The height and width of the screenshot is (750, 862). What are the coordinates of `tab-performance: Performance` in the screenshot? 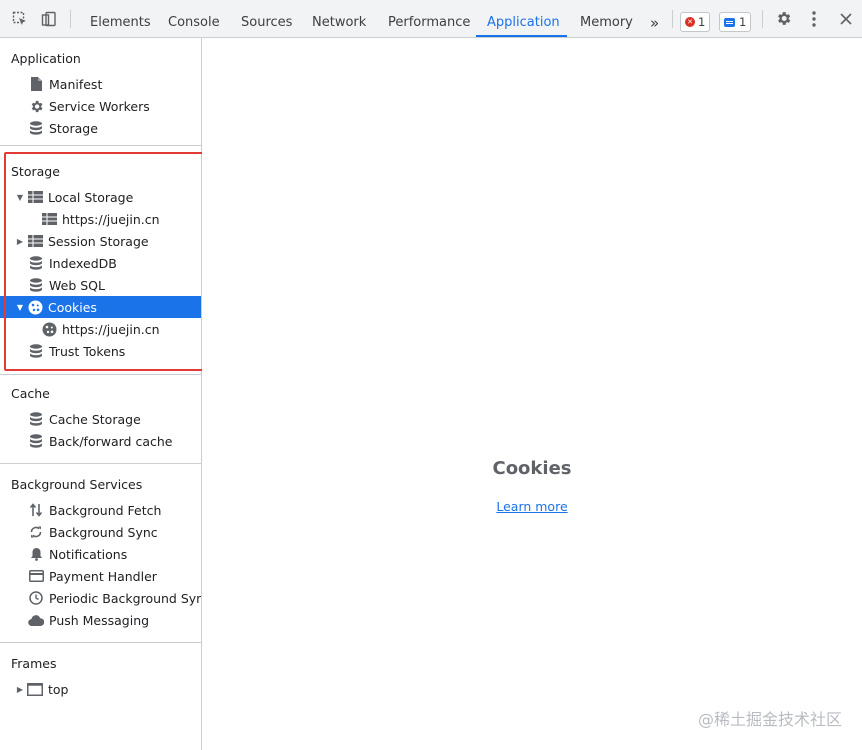 It's located at (429, 18).